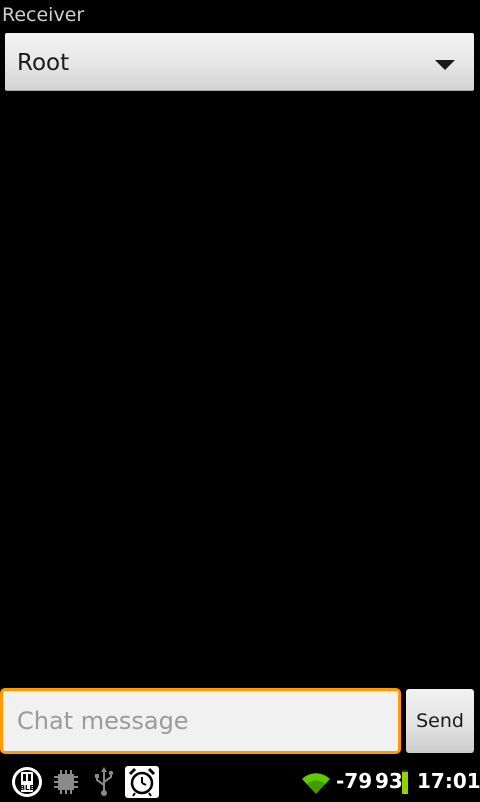 The width and height of the screenshot is (480, 802). I want to click on status-bar: BLE -79 93 17:01, so click(240, 781).